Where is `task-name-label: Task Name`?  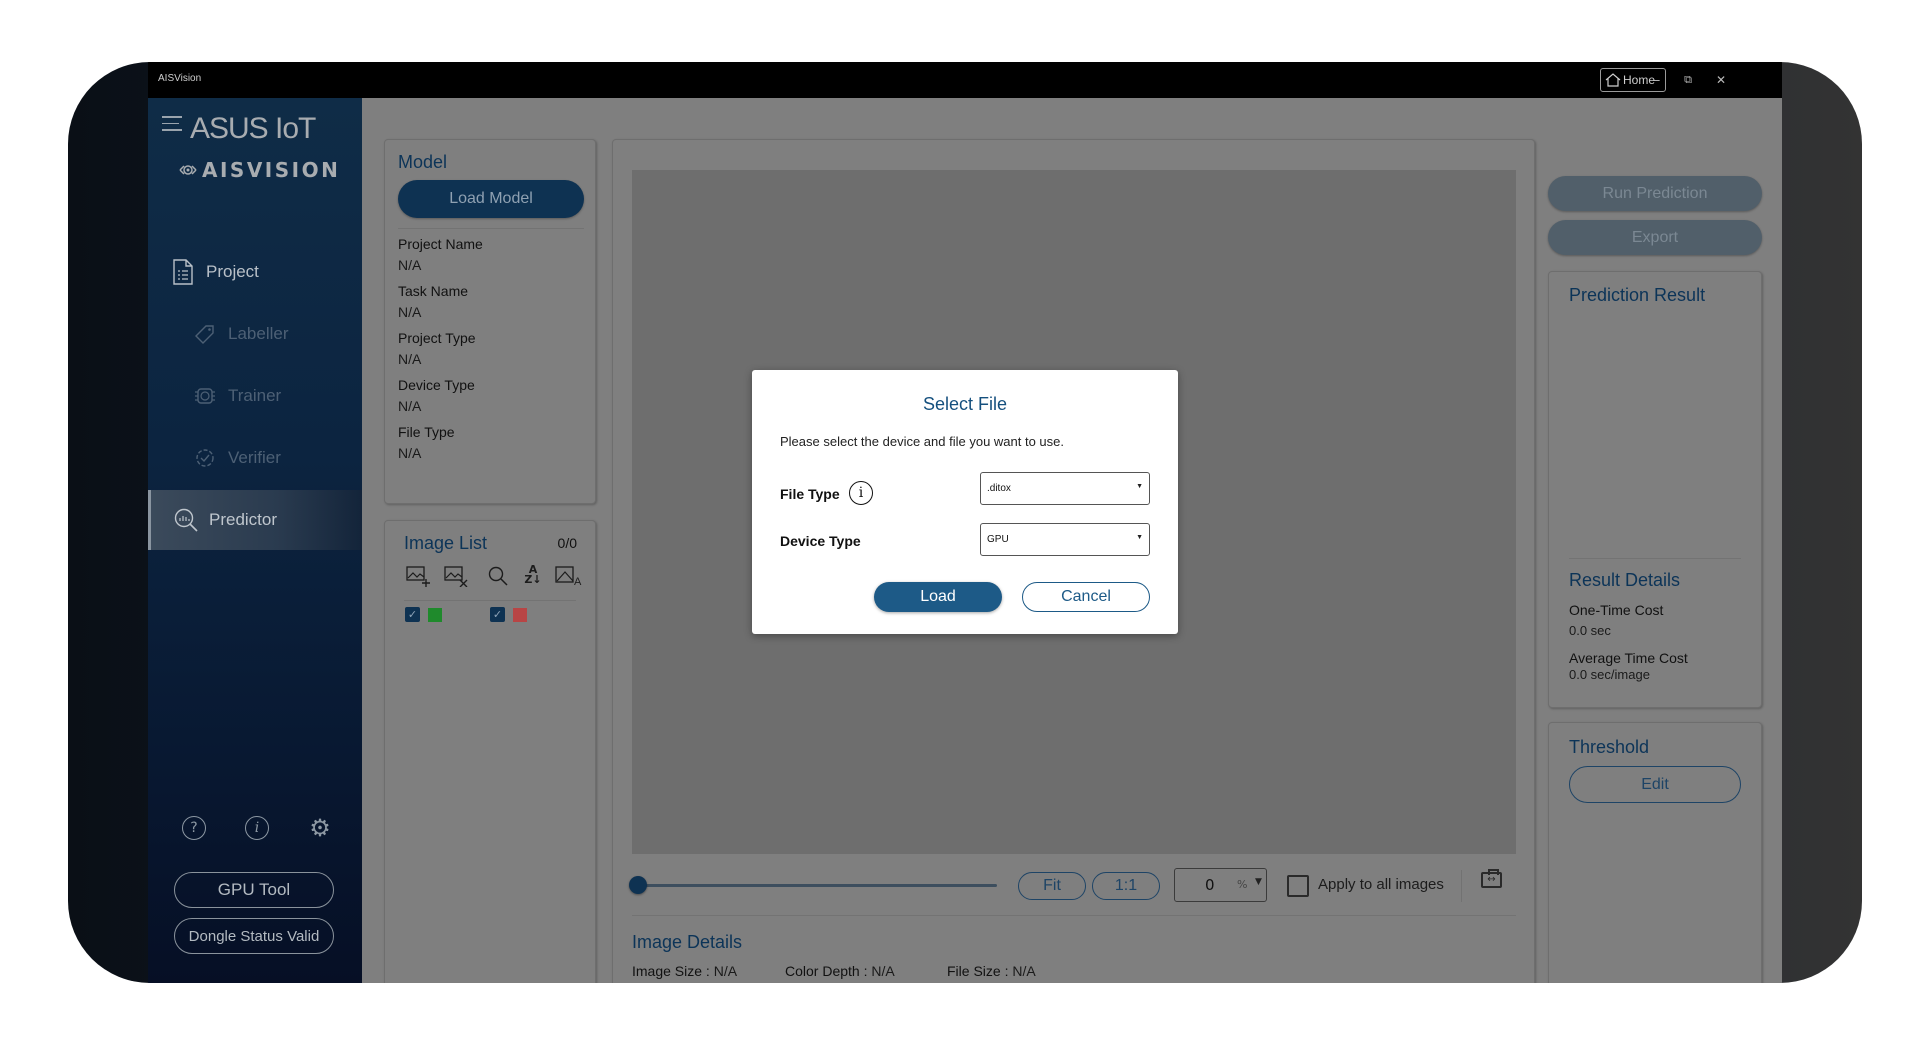
task-name-label: Task Name is located at coordinates (433, 291).